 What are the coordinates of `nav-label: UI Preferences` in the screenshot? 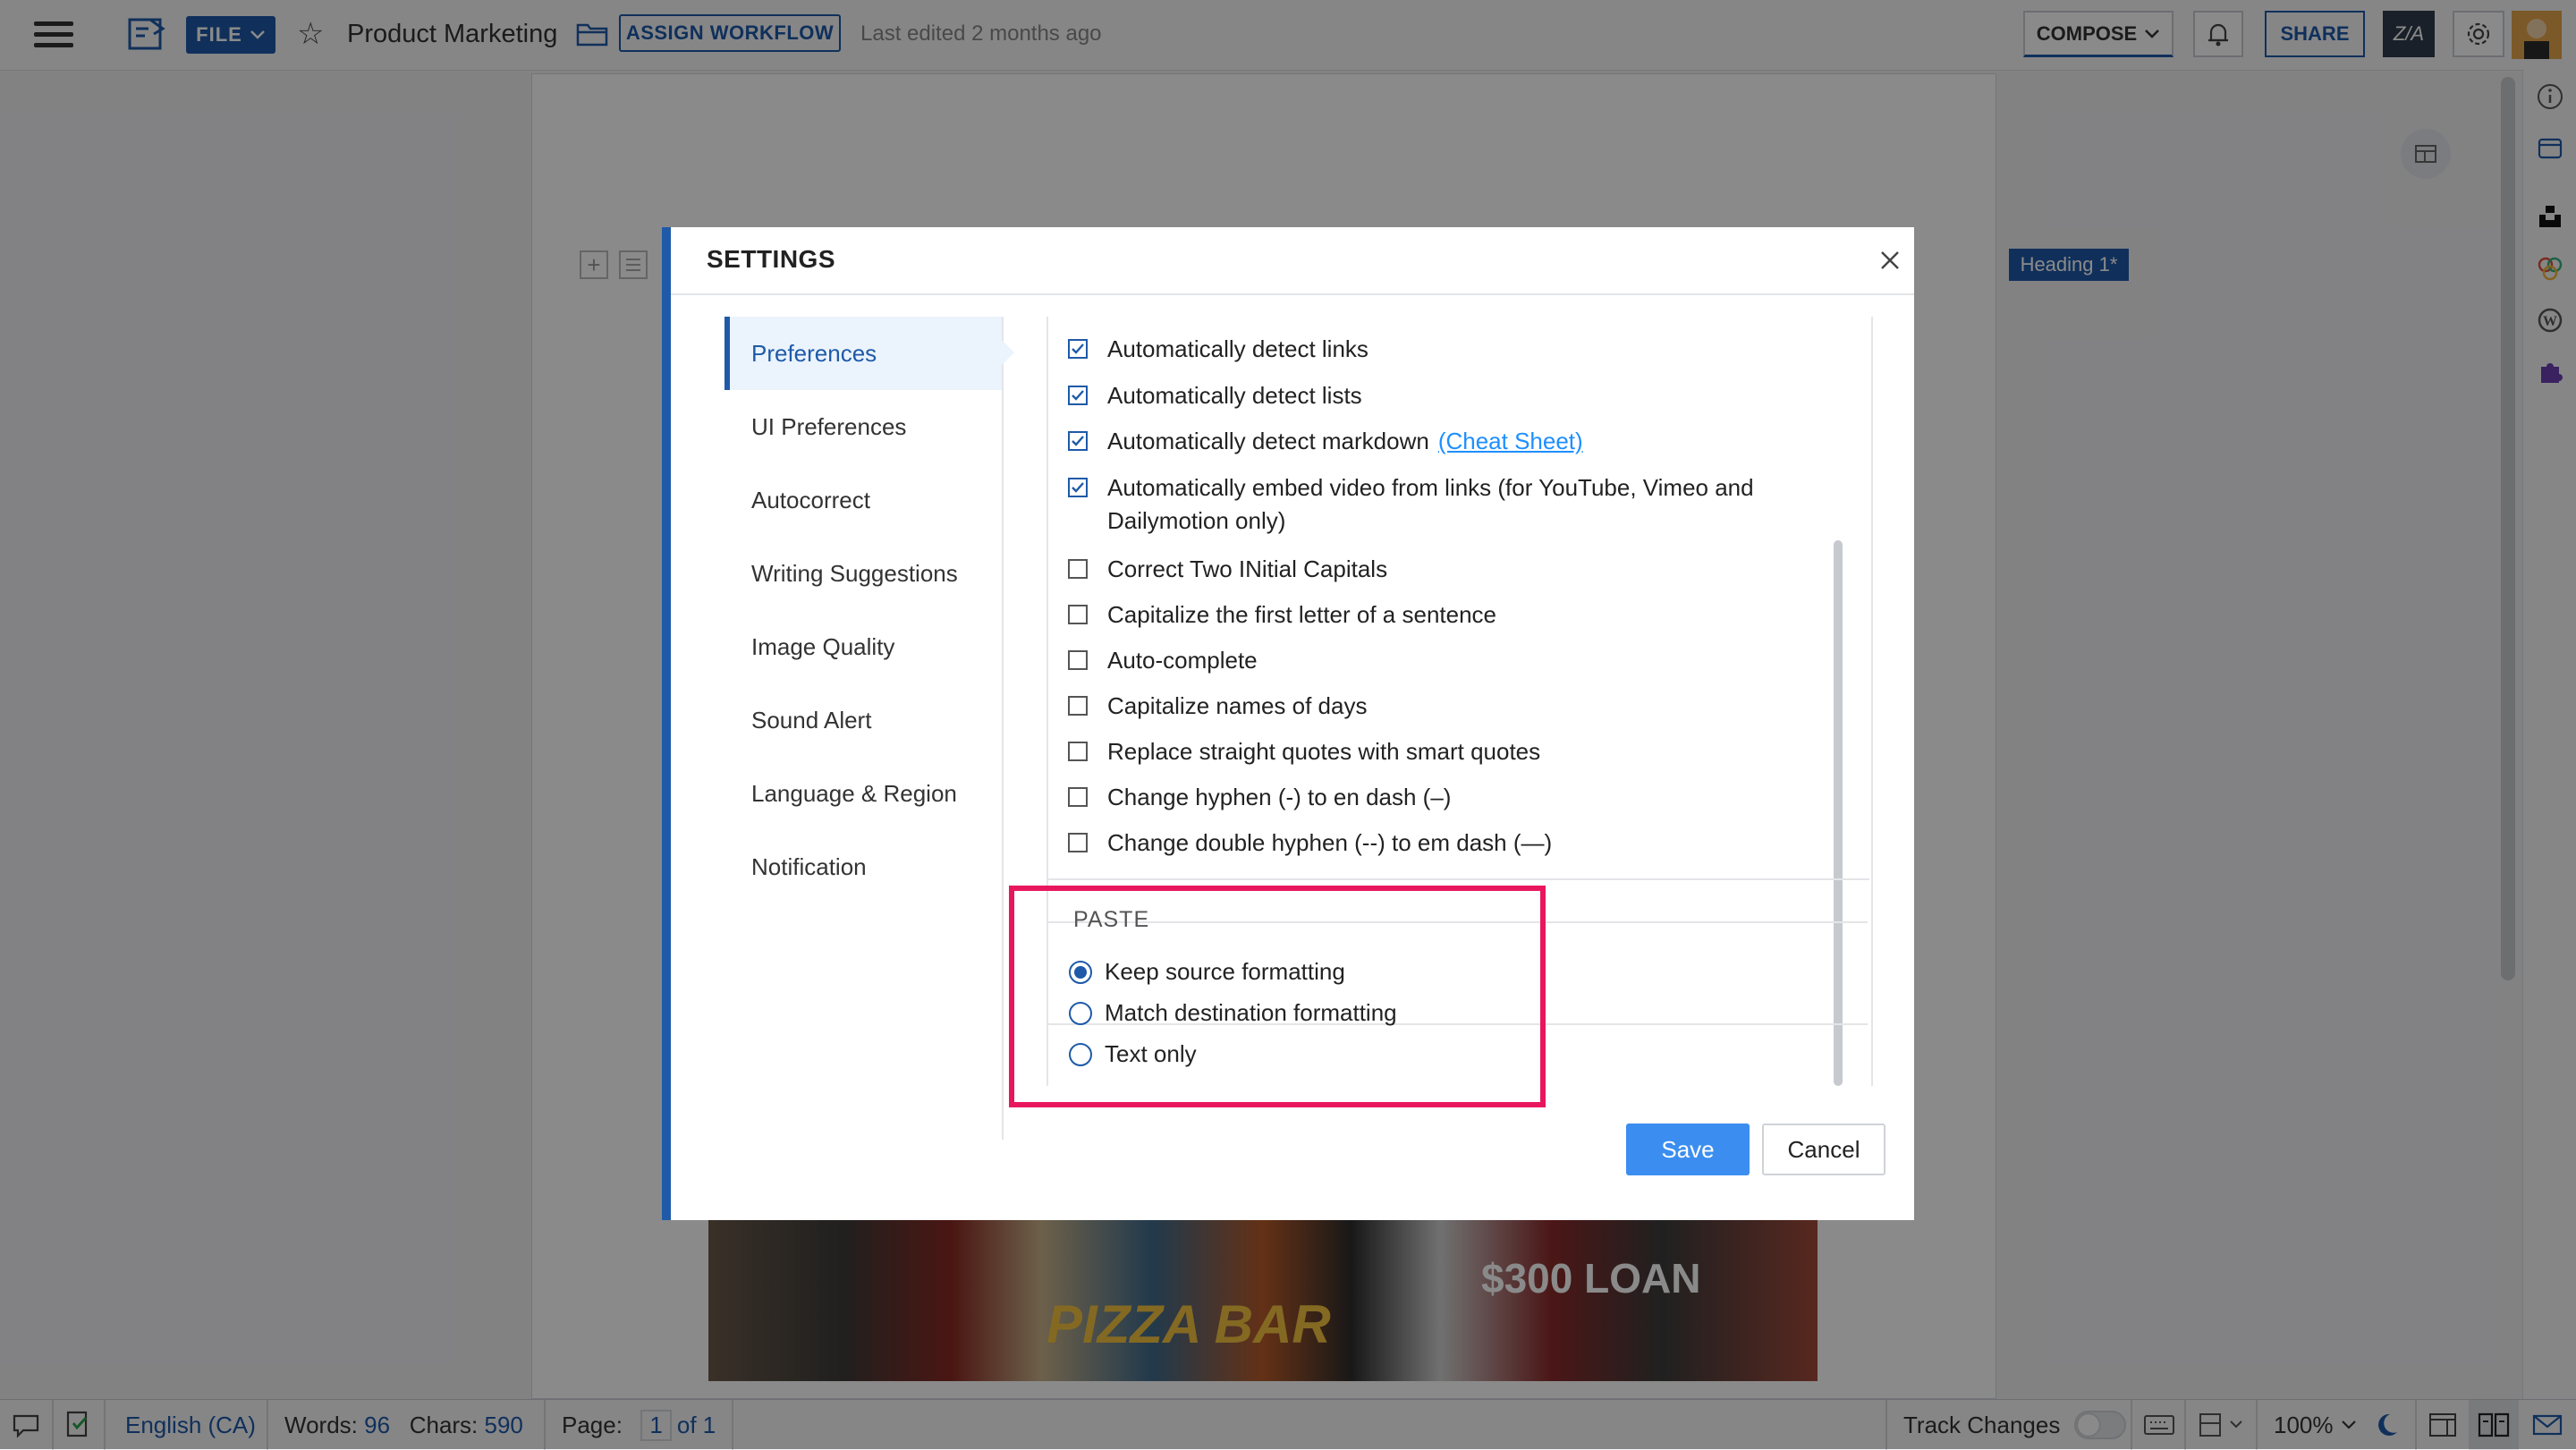 It's located at (829, 426).